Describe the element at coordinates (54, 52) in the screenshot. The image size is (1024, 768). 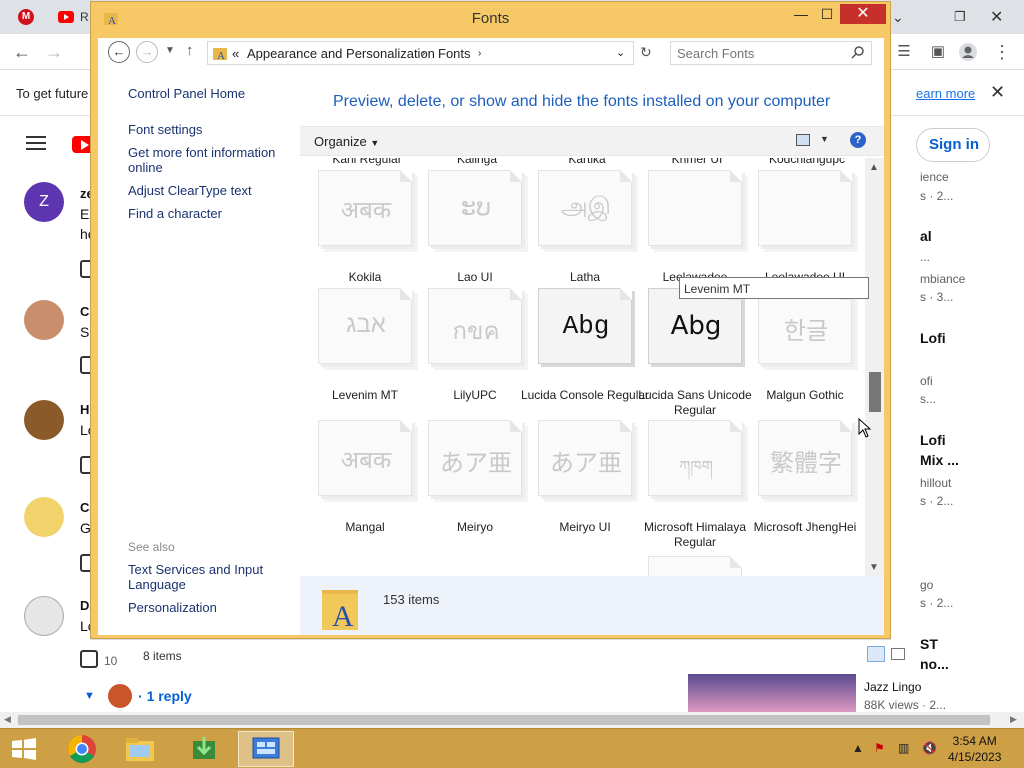
I see `forward-arrow-icon: →` at that location.